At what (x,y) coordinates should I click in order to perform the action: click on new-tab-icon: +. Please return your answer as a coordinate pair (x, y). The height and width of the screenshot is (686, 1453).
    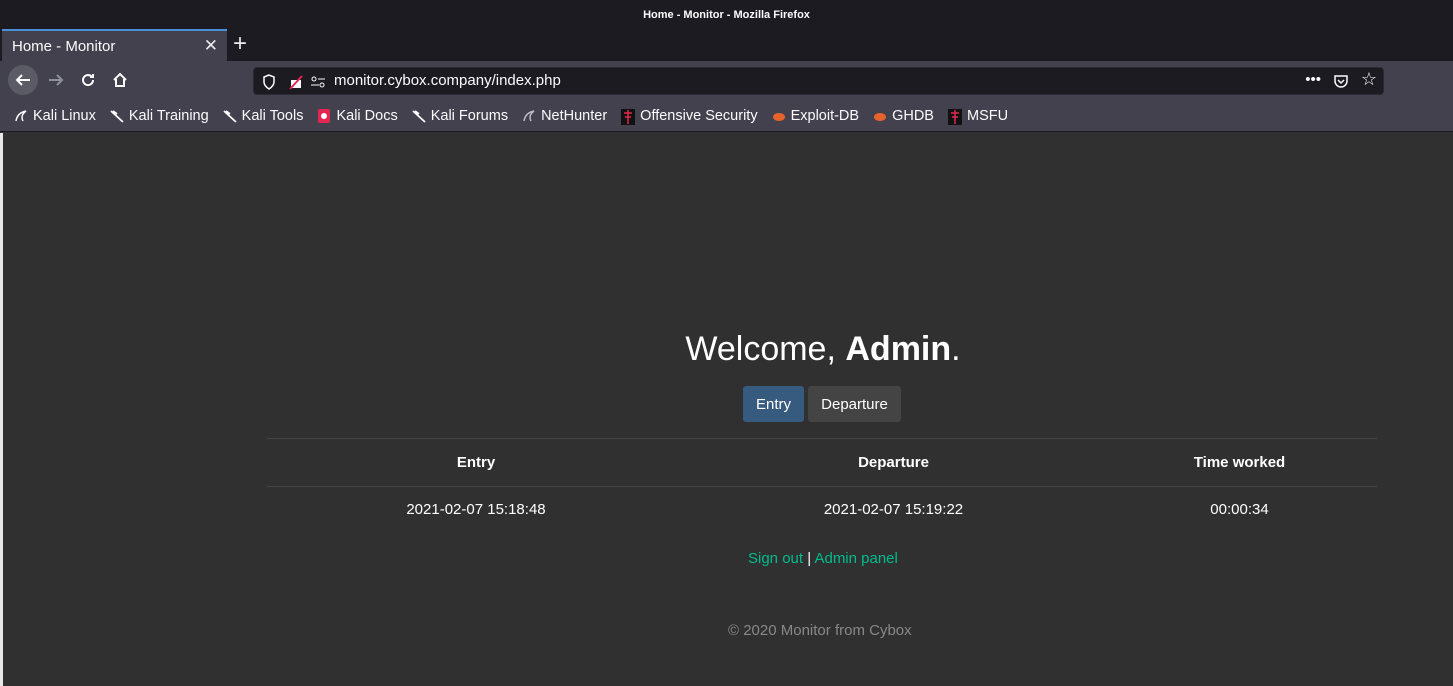
    Looking at the image, I should click on (240, 44).